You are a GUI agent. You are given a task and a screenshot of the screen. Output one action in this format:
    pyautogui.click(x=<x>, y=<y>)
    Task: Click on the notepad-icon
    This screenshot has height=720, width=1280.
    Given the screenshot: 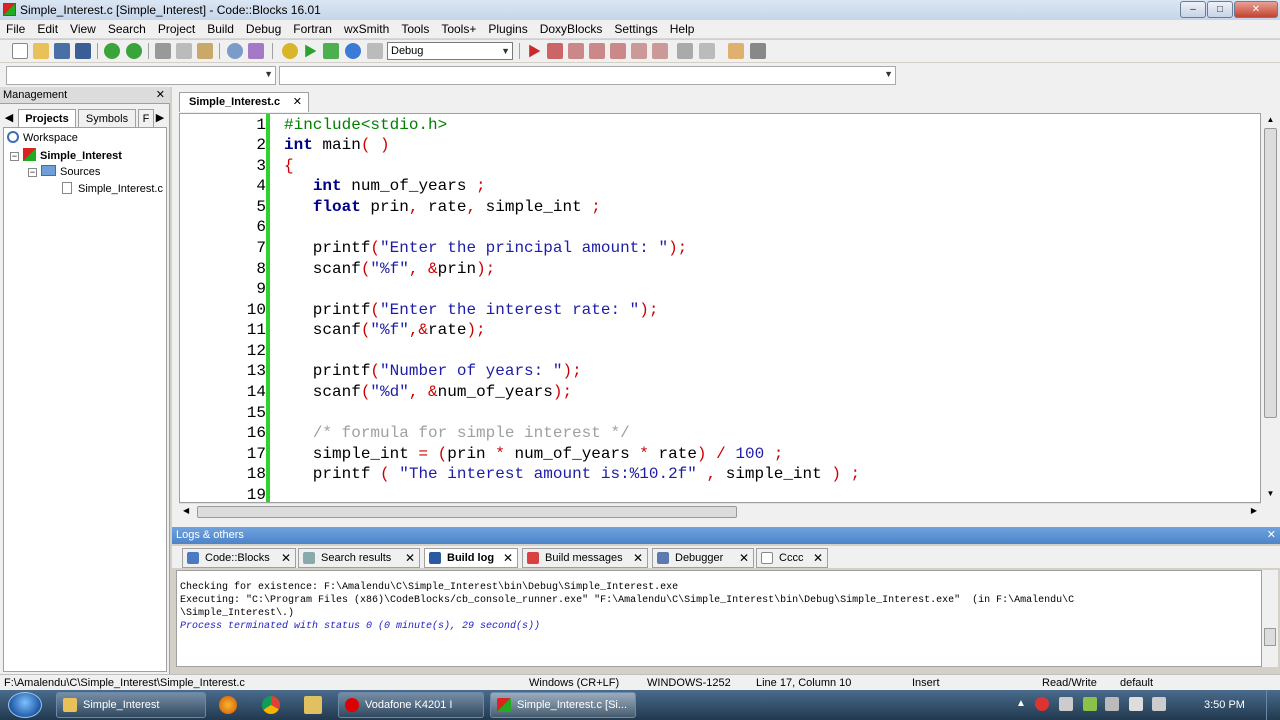 What is the action you would take?
    pyautogui.click(x=313, y=705)
    